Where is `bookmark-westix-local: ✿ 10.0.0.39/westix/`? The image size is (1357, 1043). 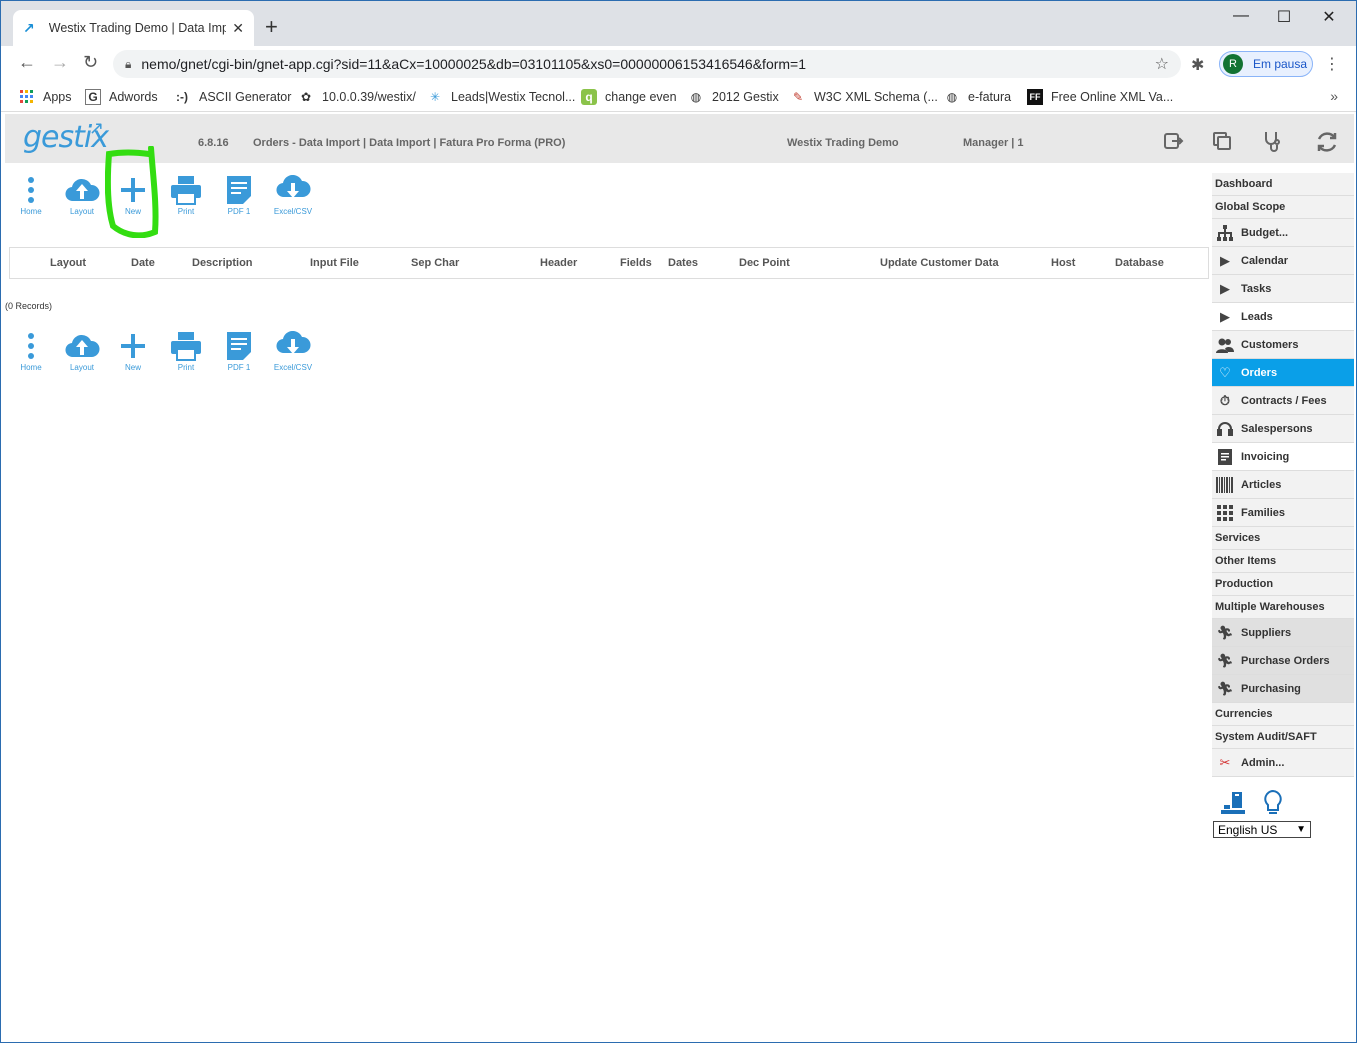 bookmark-westix-local: ✿ 10.0.0.39/westix/ is located at coordinates (357, 97).